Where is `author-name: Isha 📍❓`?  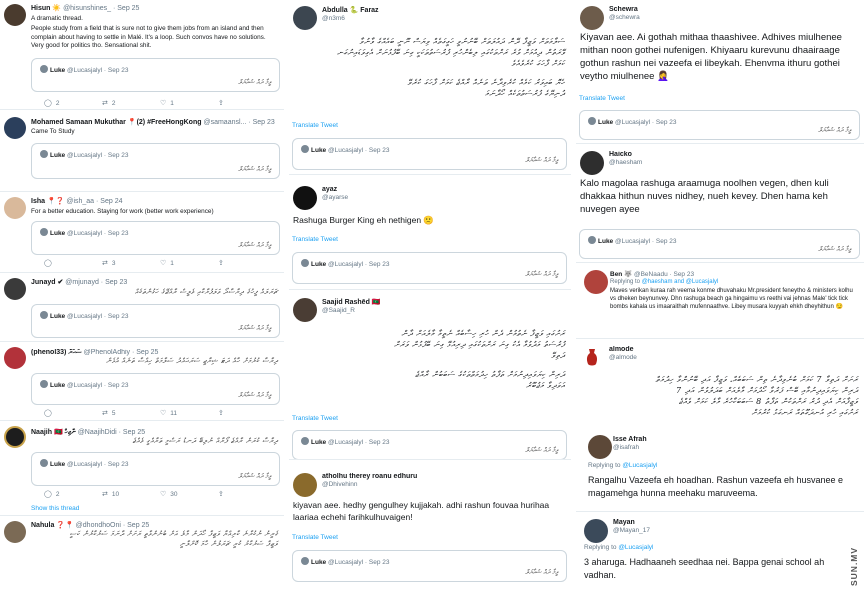 author-name: Isha 📍❓ is located at coordinates (47, 201).